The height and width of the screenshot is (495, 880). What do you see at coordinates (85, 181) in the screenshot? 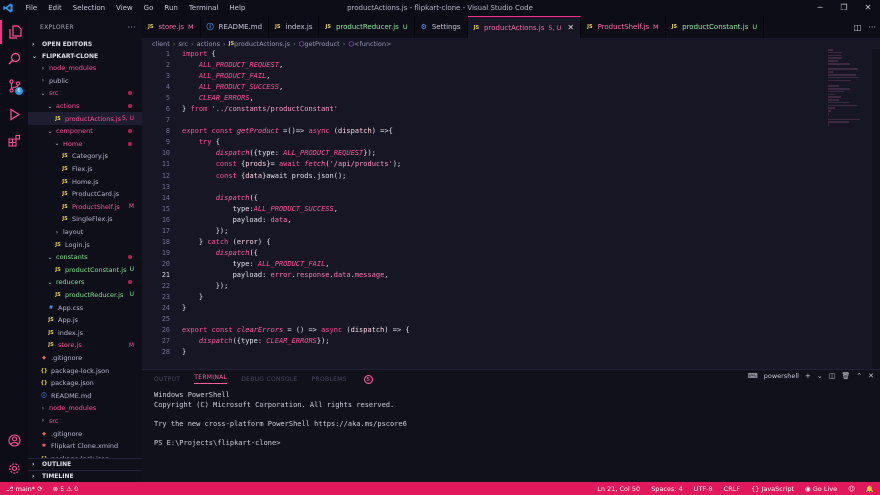
I see `file-item: JS Home.js` at bounding box center [85, 181].